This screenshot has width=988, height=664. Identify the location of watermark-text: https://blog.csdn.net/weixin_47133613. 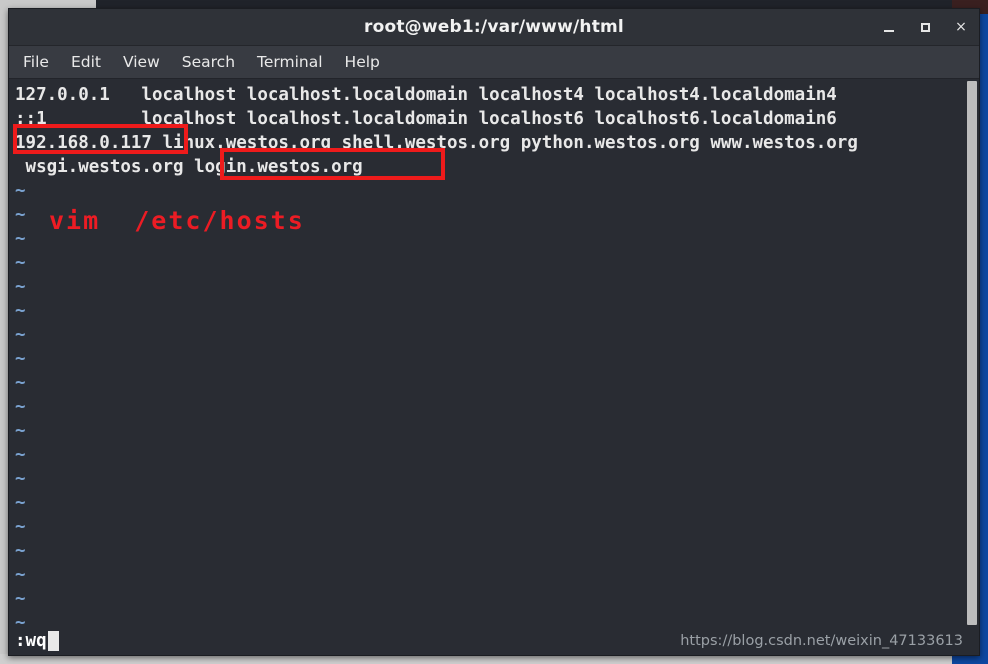
(821, 641).